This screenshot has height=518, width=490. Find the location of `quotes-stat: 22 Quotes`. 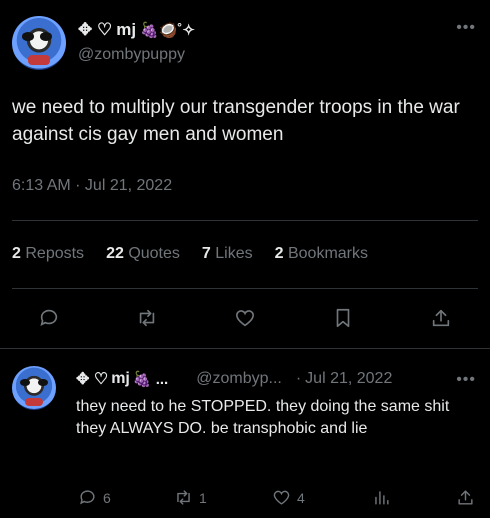

quotes-stat: 22 Quotes is located at coordinates (143, 254).